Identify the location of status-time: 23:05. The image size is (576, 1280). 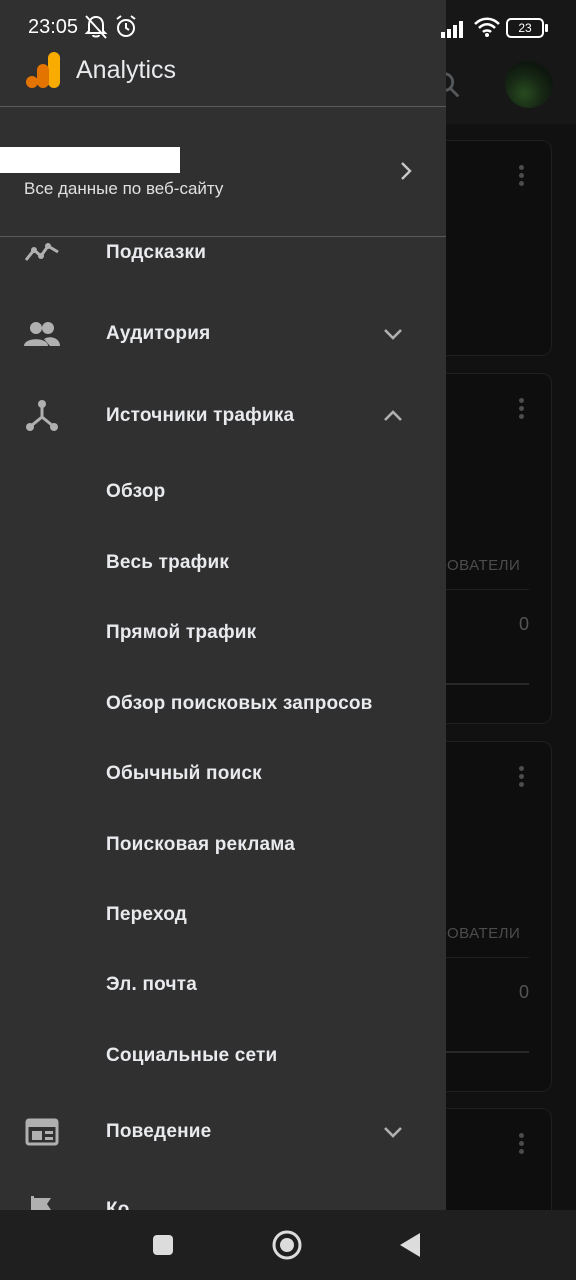
(53, 27).